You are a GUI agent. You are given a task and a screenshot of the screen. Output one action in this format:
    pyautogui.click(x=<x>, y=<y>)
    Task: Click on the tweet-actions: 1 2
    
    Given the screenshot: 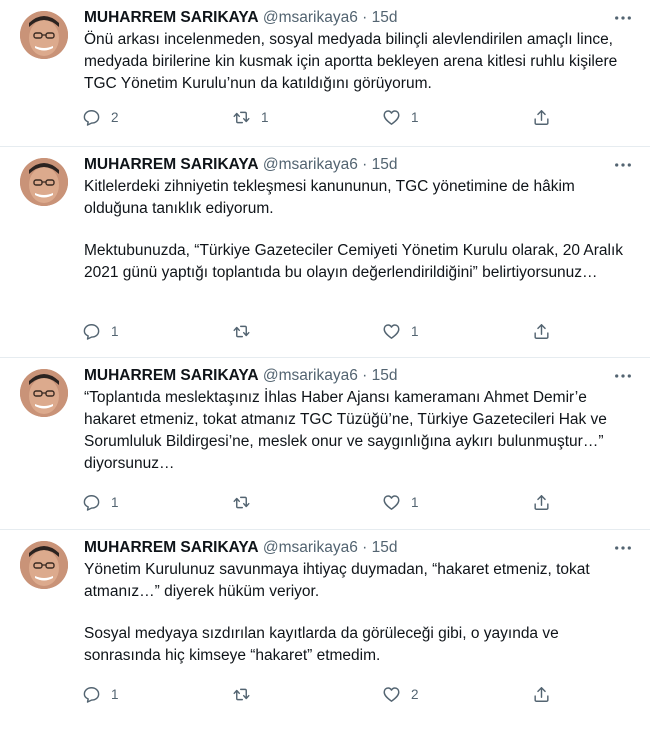 What is the action you would take?
    pyautogui.click(x=317, y=694)
    